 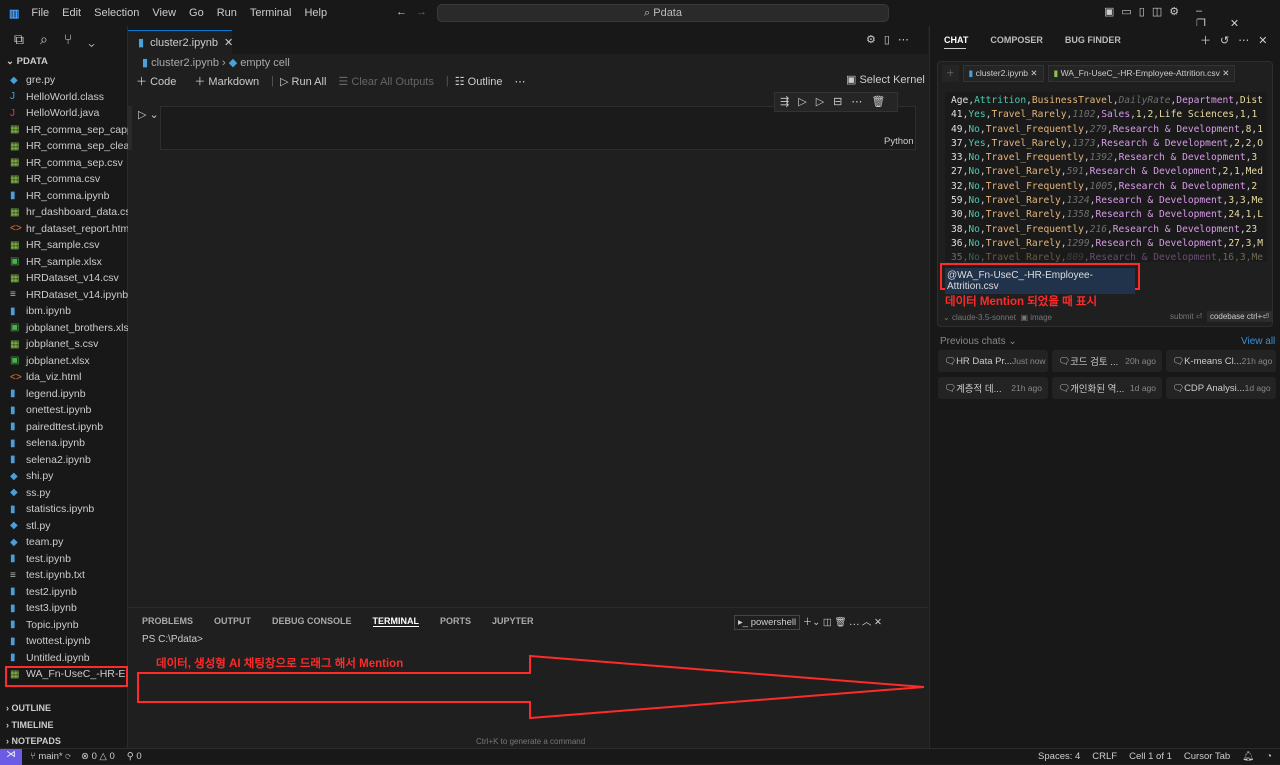 I want to click on csv-cell: 8, so click(x=1248, y=129).